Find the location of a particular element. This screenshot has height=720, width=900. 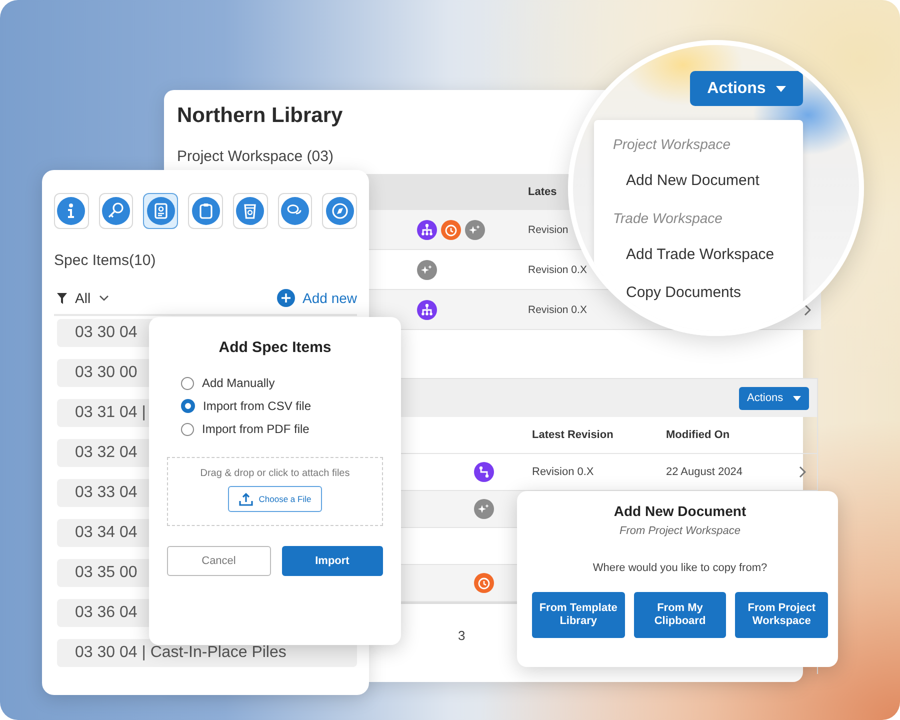

workspace-heading: Project Workspace (03) is located at coordinates (255, 157).